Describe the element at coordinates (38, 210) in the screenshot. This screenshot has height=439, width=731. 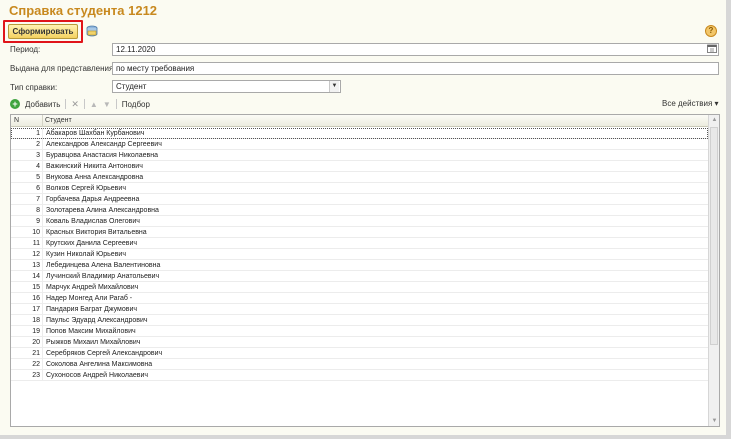
I see `row-number: 8` at that location.